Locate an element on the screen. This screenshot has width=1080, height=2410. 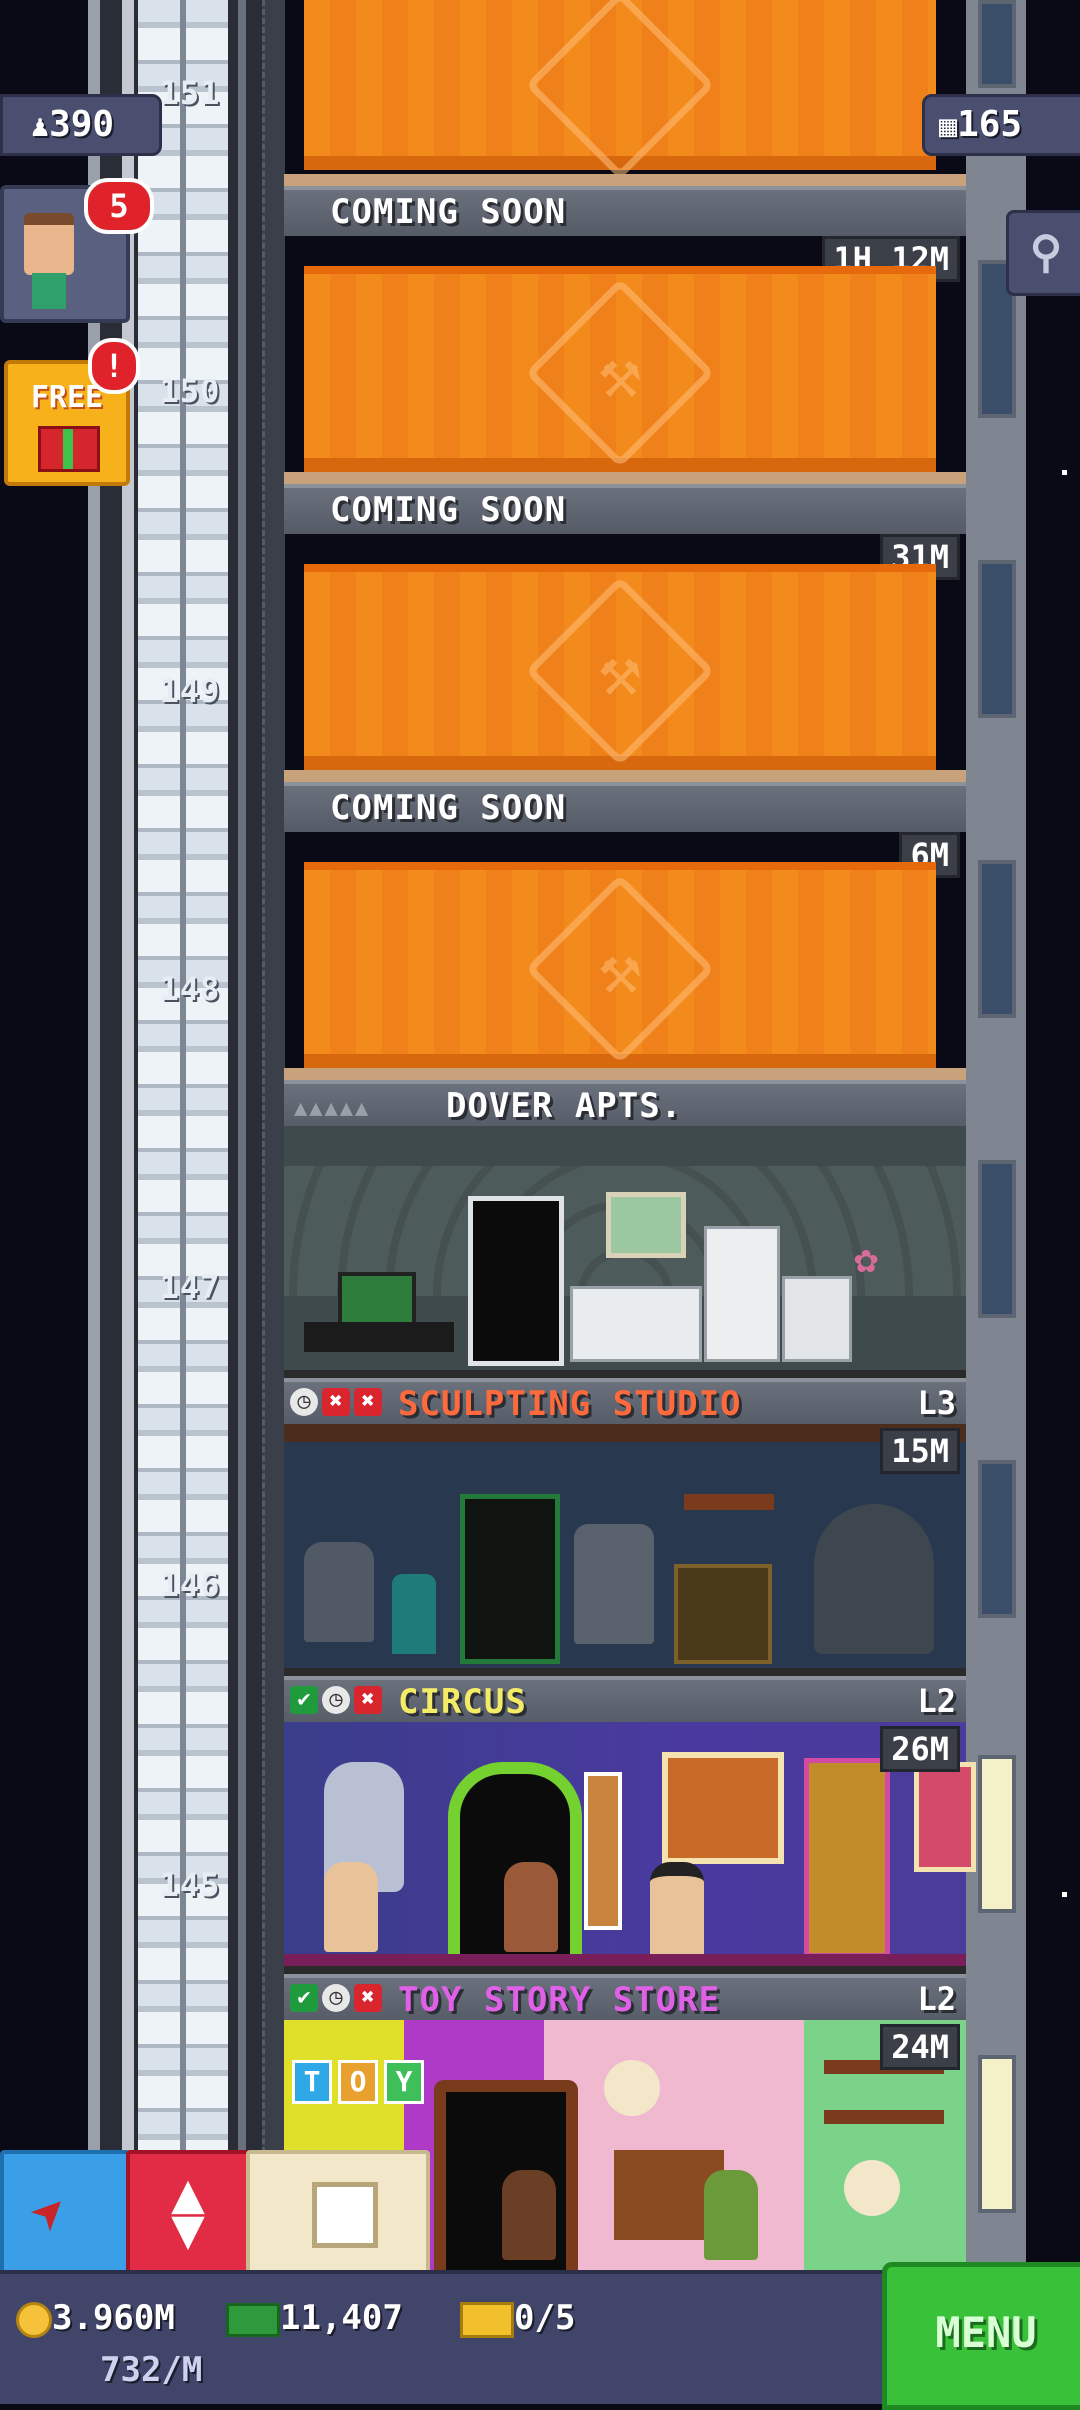
coins-rate: 732/M is located at coordinates (151, 2370).